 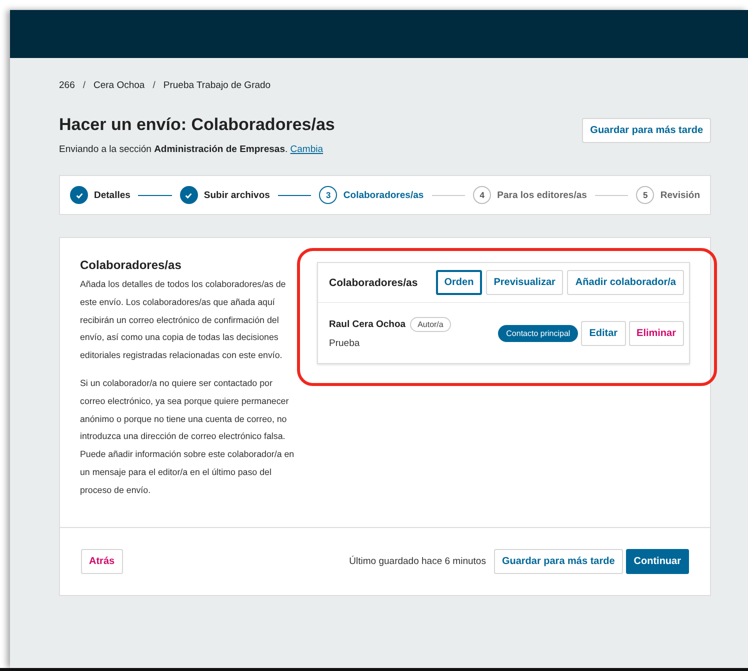 What do you see at coordinates (131, 265) in the screenshot?
I see `section-title: Colaboradores/as` at bounding box center [131, 265].